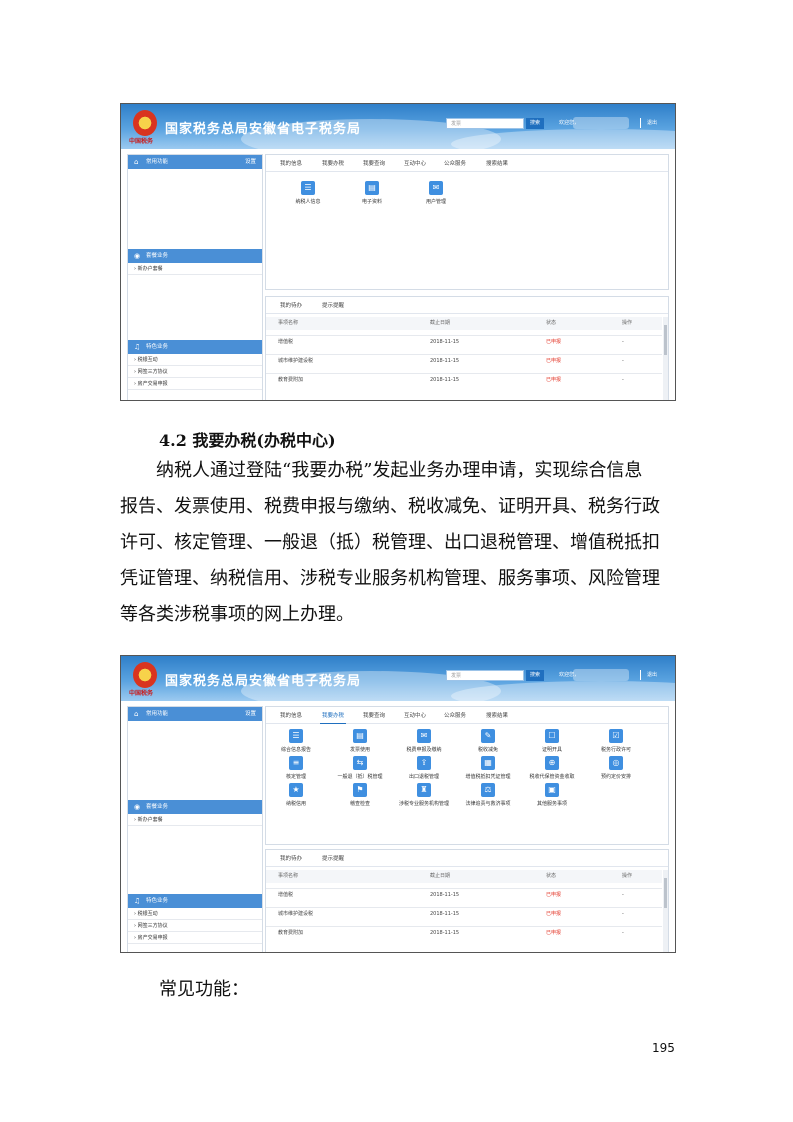 This screenshot has width=793, height=1122. What do you see at coordinates (424, 795) in the screenshot?
I see `function-item: ♜ 涉税专业服务机构管理` at bounding box center [424, 795].